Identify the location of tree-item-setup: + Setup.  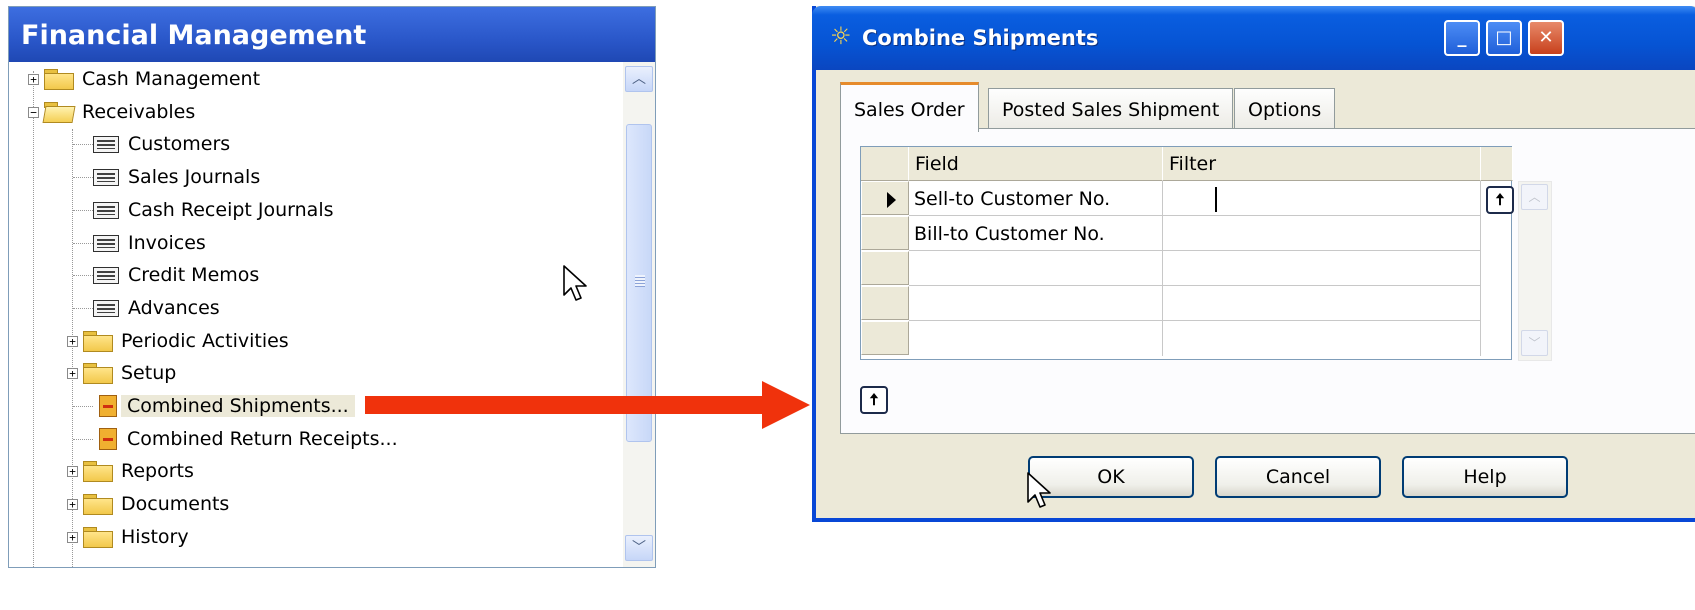
(121, 373).